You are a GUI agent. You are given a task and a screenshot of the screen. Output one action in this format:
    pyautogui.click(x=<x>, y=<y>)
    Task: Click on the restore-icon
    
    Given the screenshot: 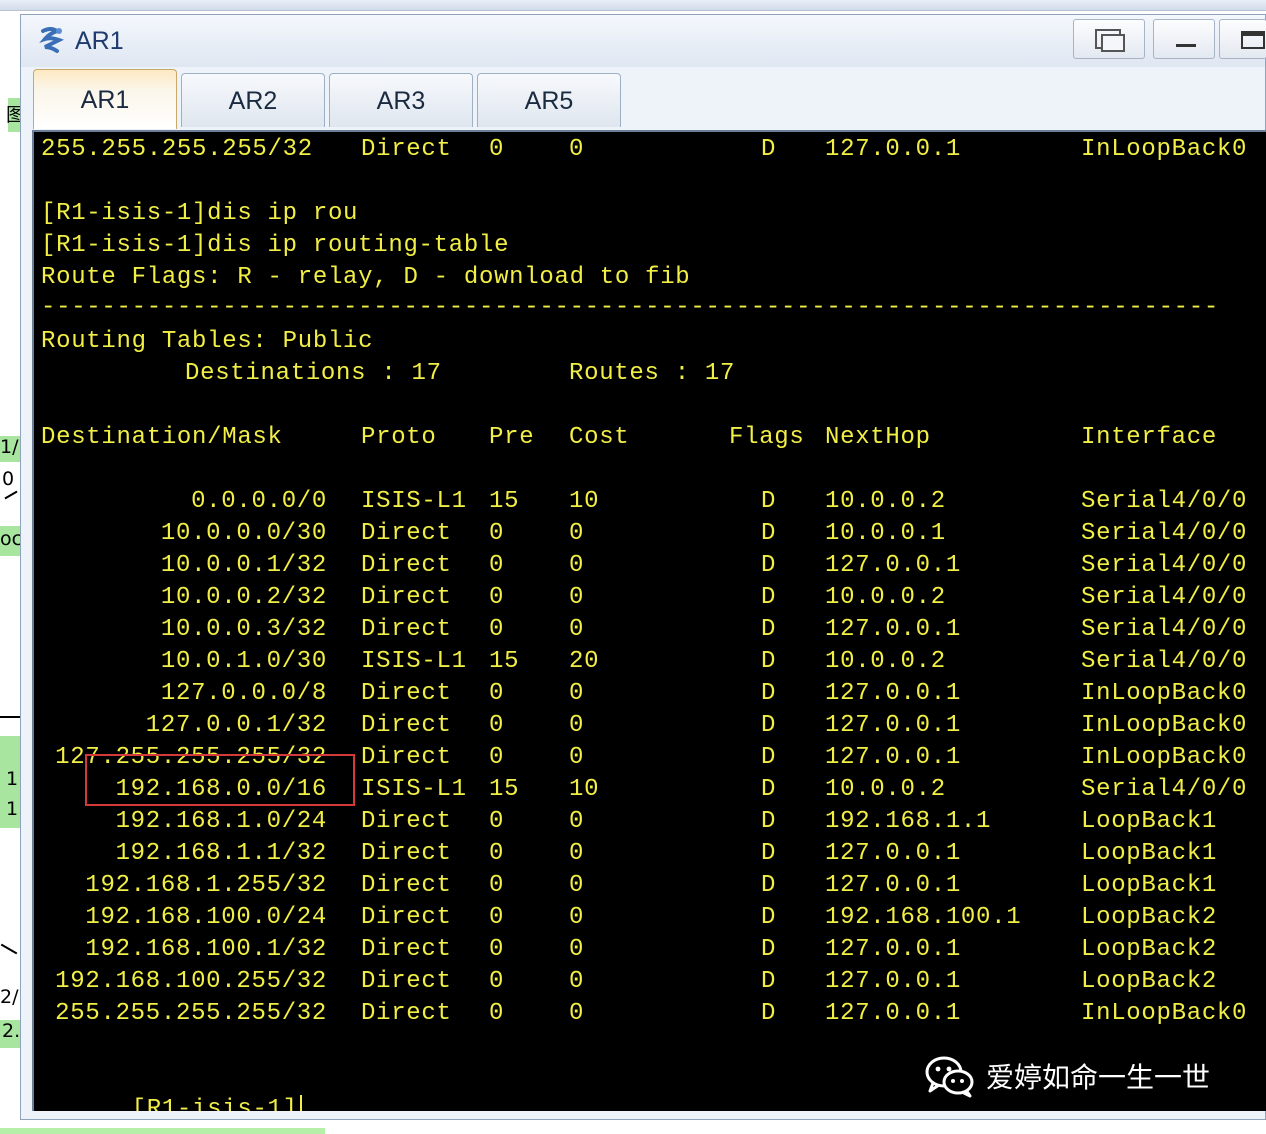 What is the action you would take?
    pyautogui.click(x=1110, y=40)
    